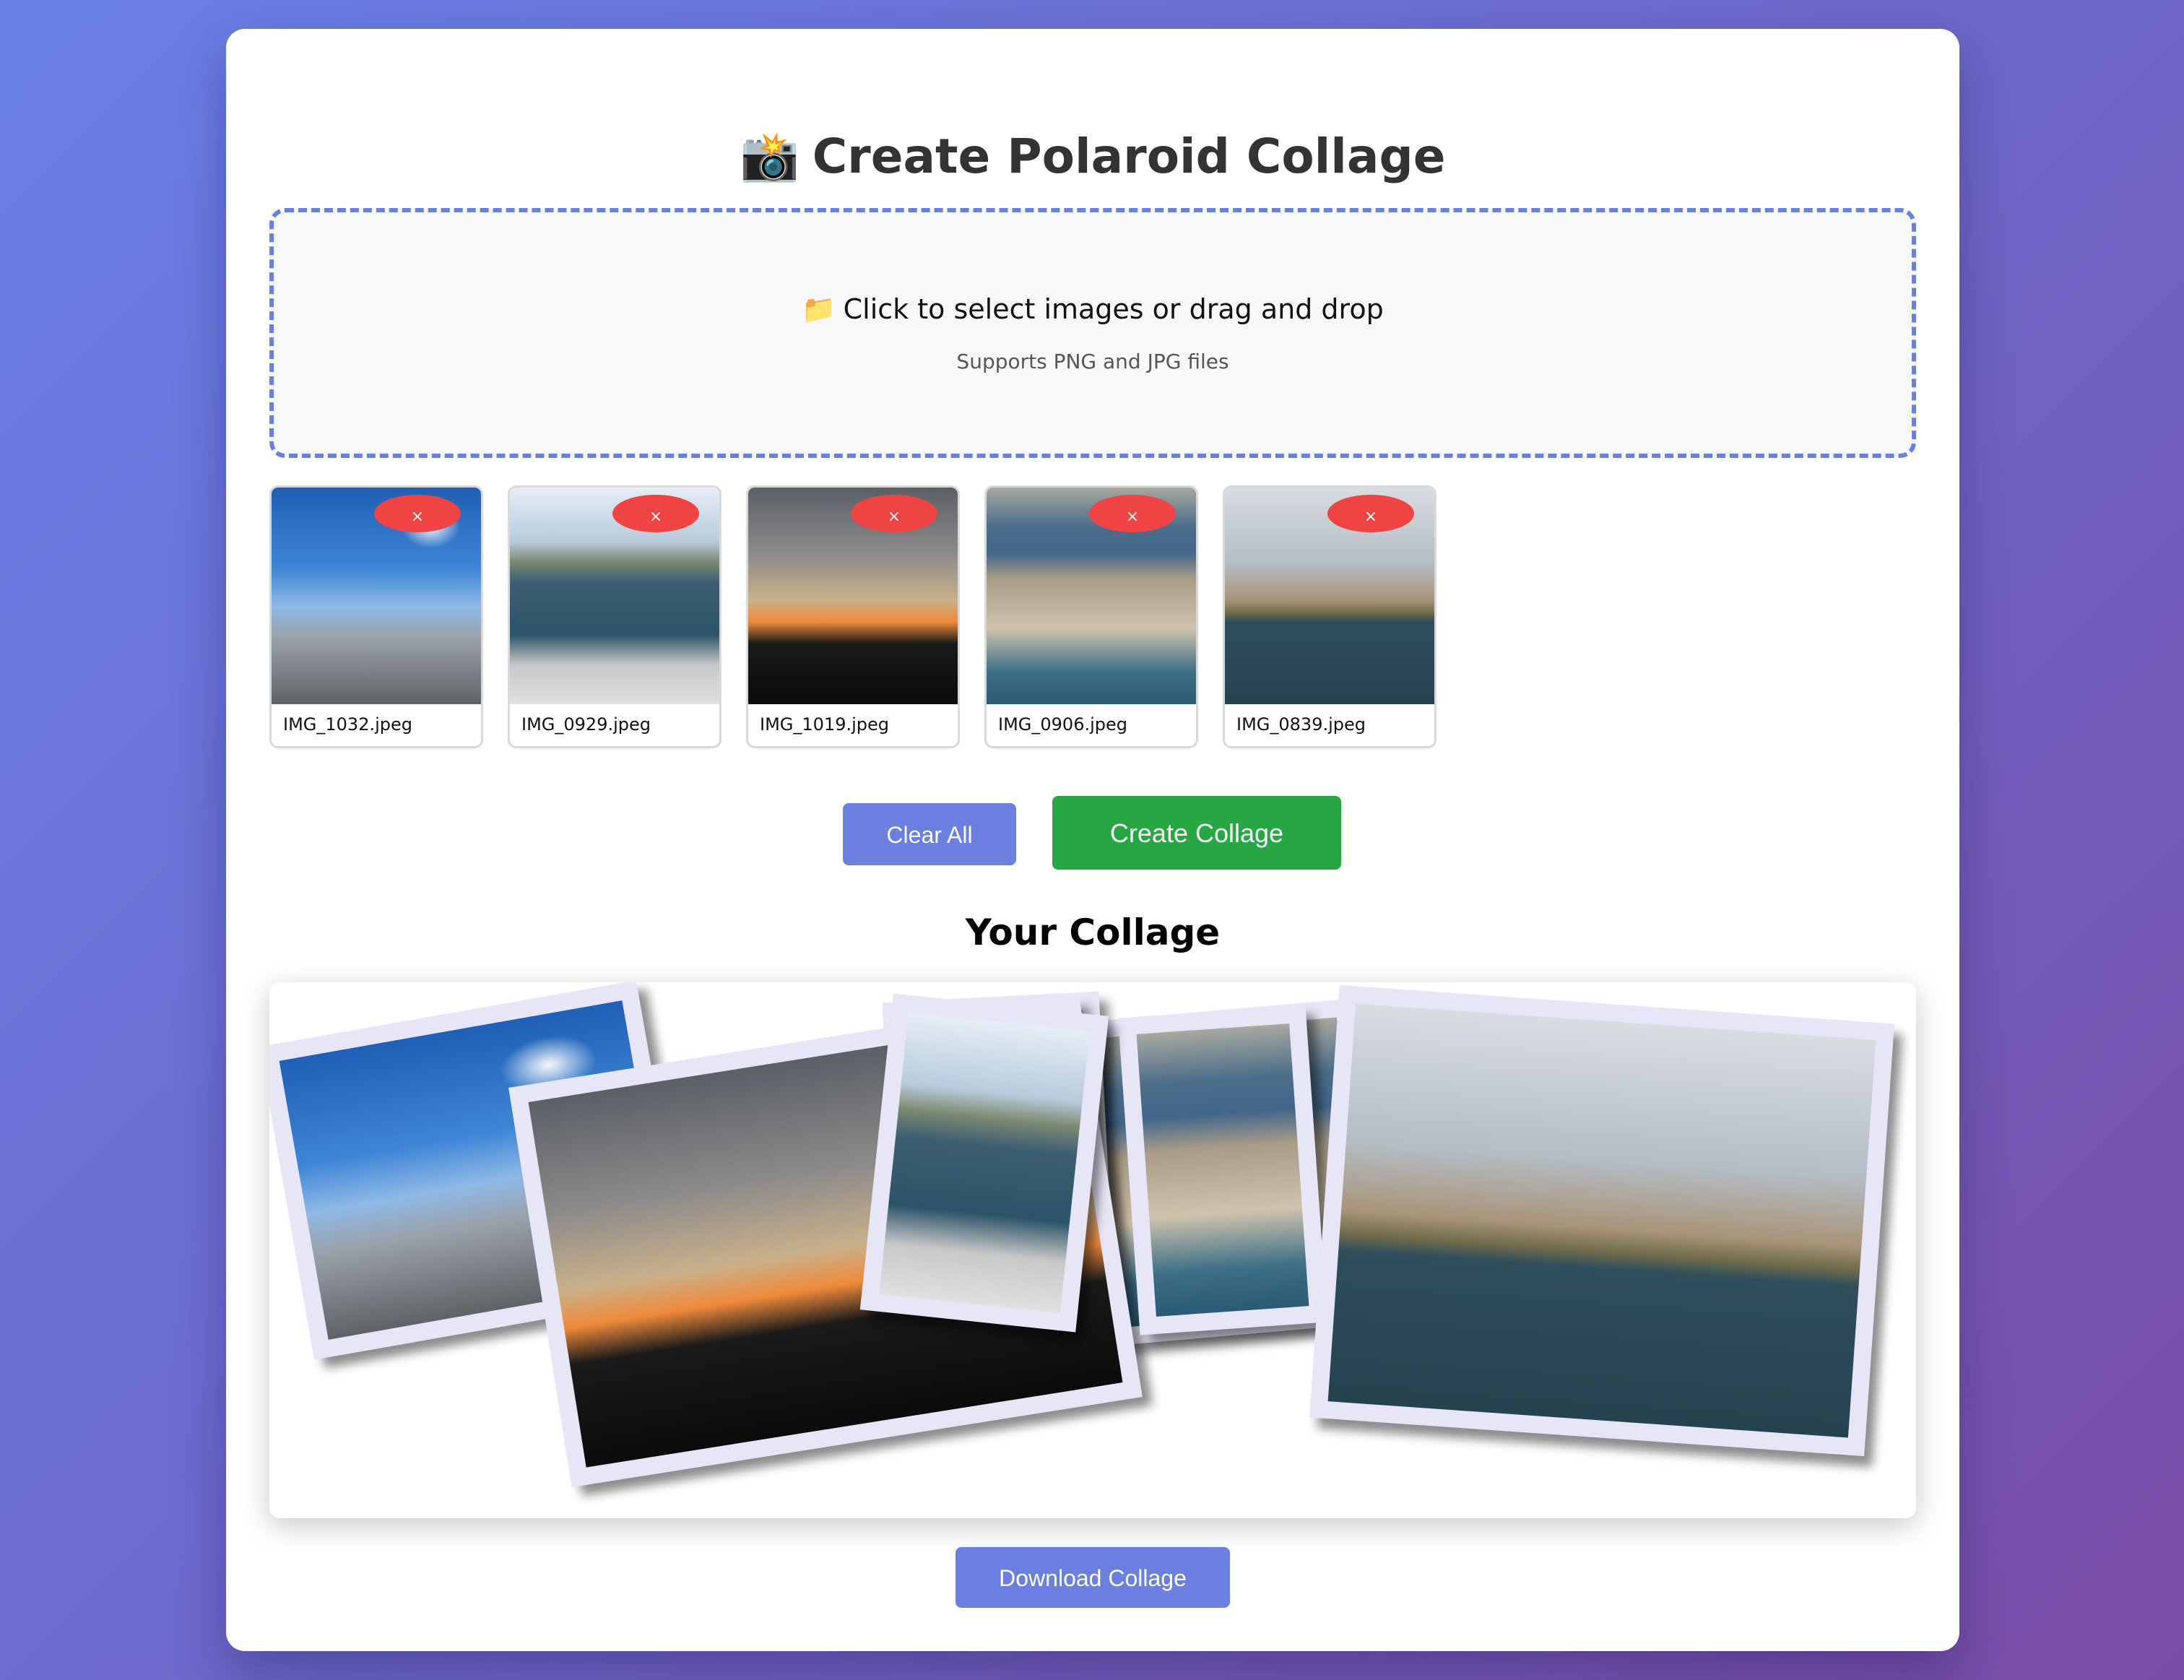  I want to click on thumbnail-filename: IMG_0929.jpeg, so click(586, 724).